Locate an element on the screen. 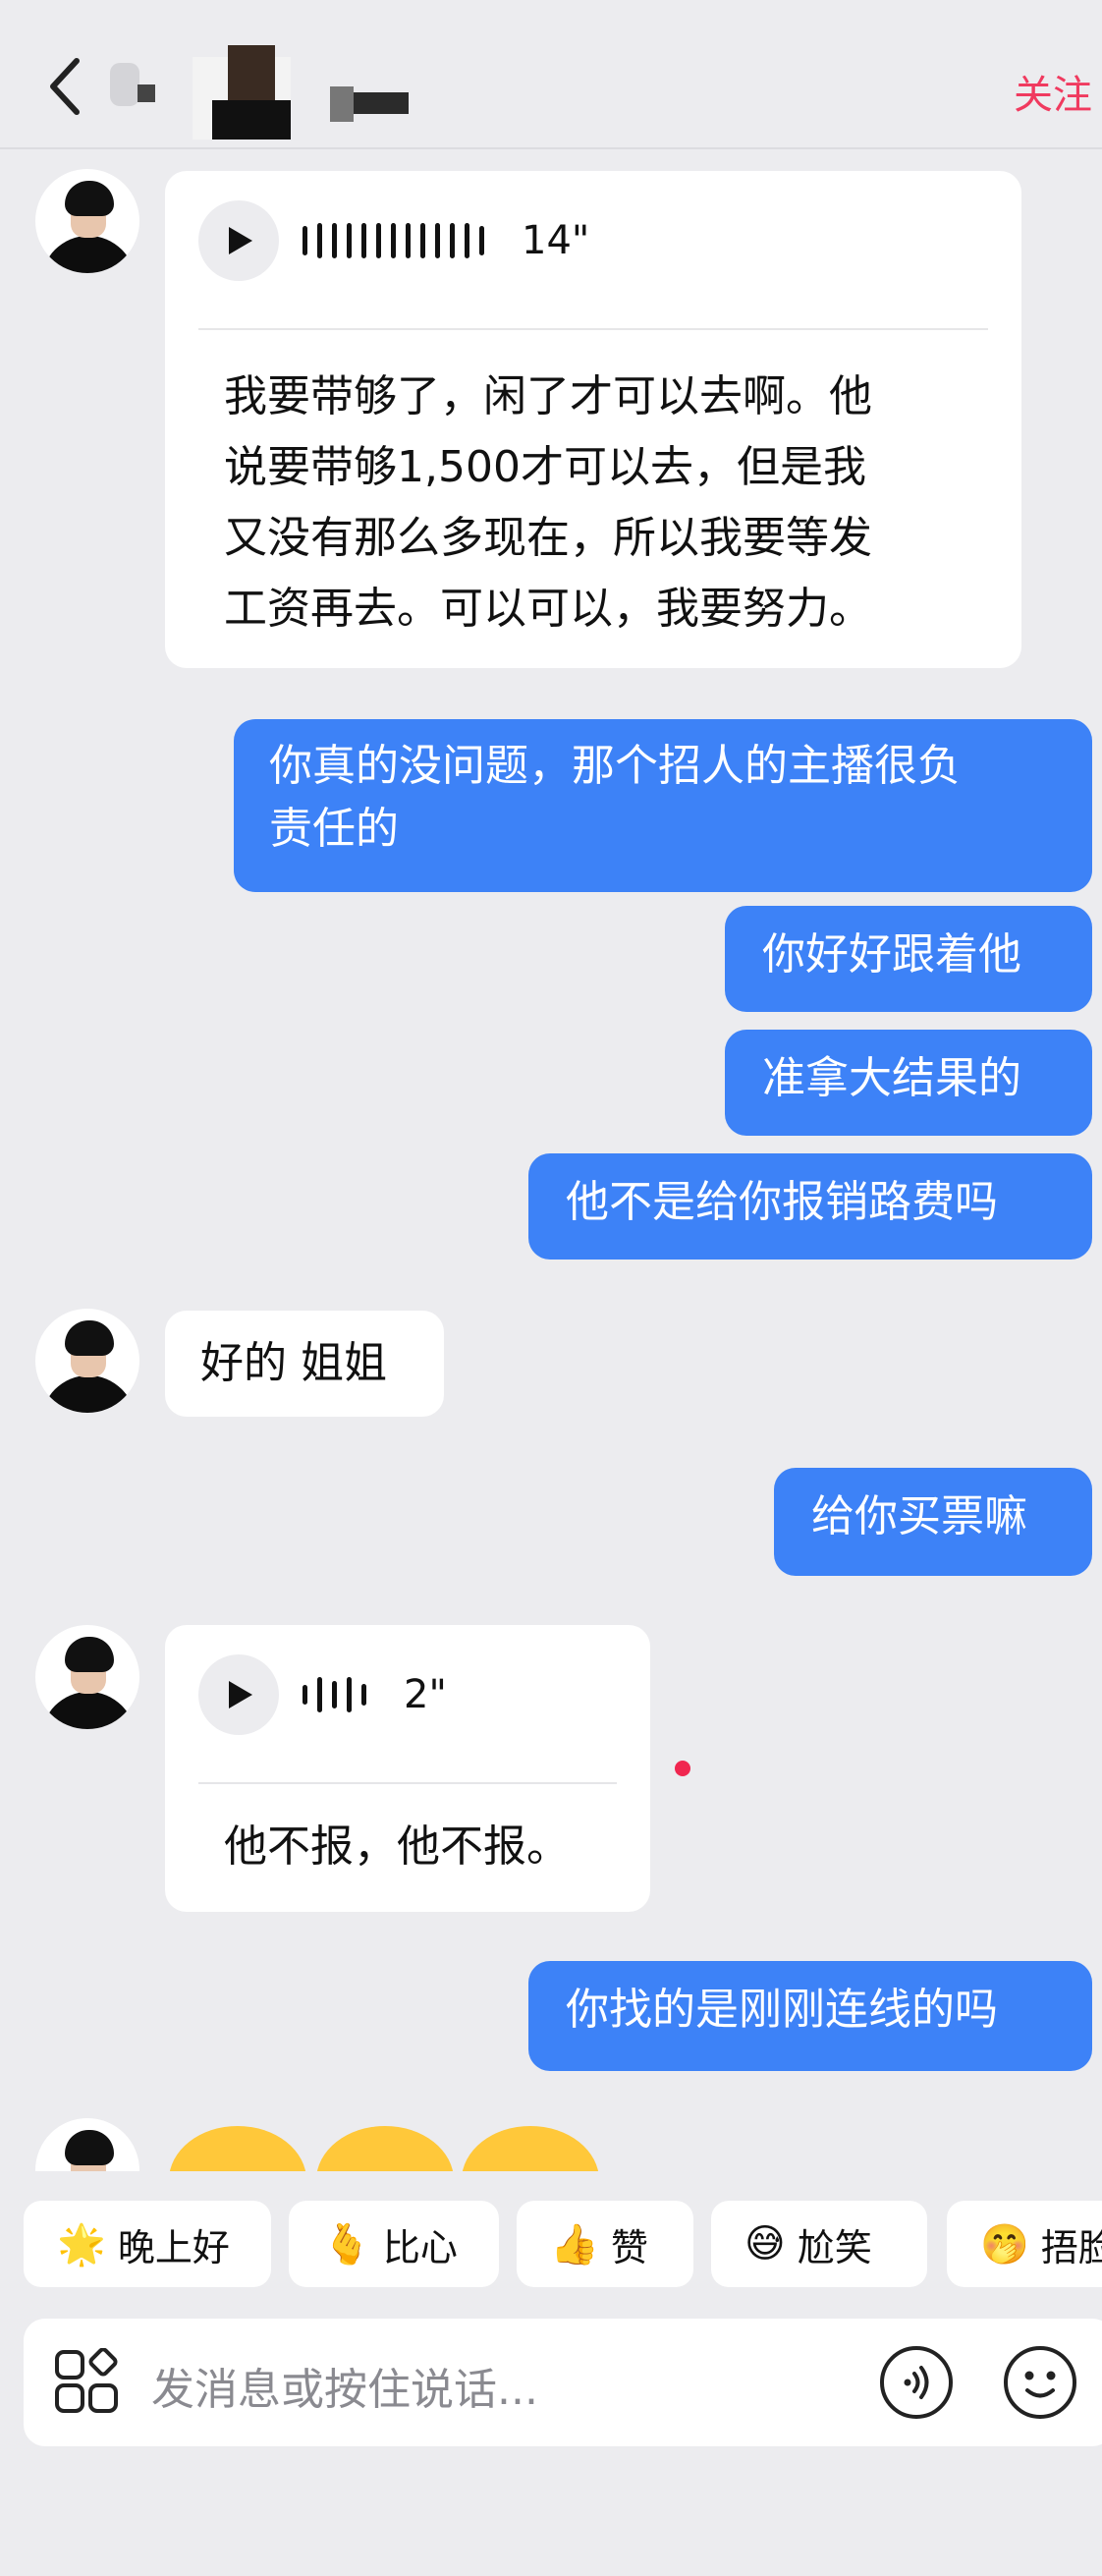  voice-message-bubble: 2" 他不报，他不报。 is located at coordinates (407, 1768).